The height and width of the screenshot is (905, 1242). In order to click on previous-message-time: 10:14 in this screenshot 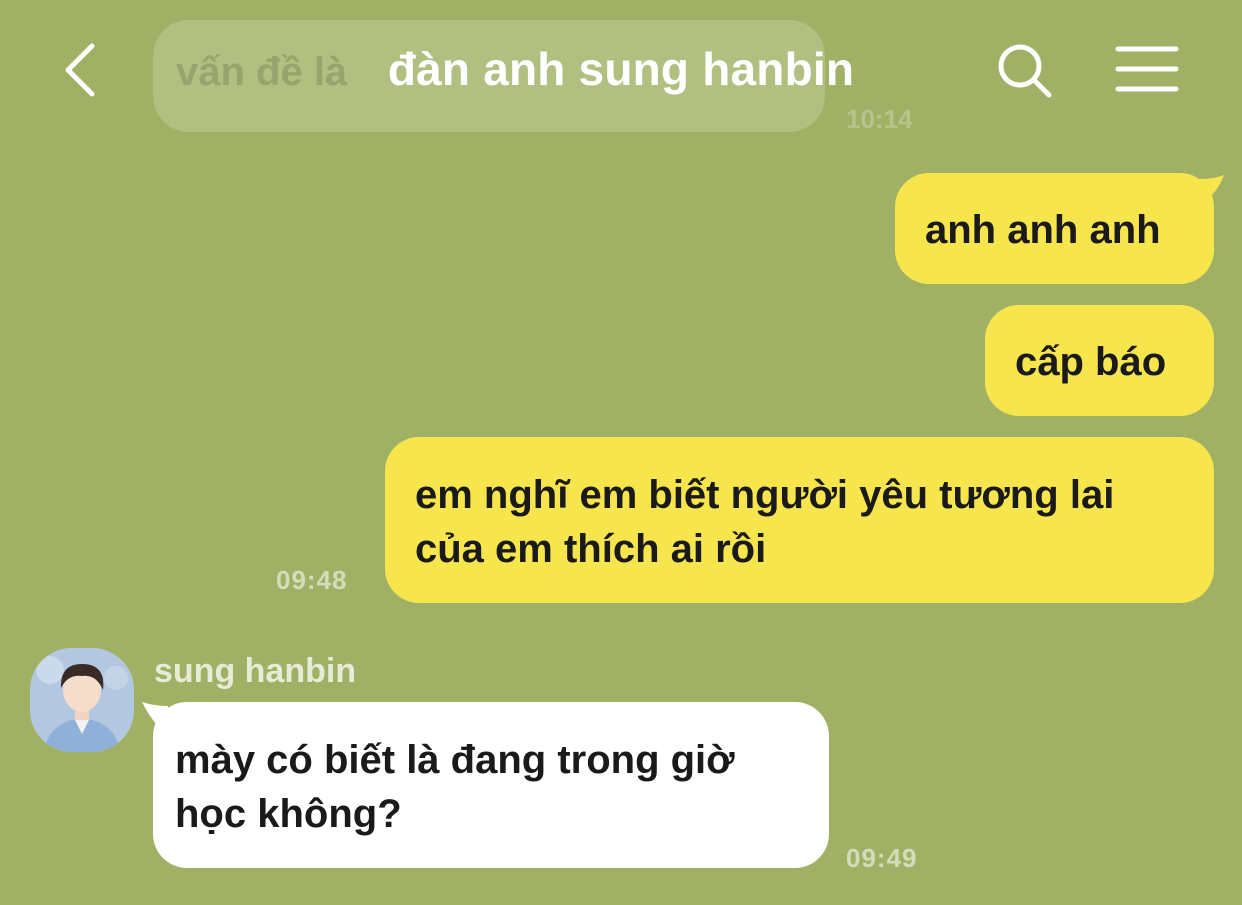, I will do `click(879, 119)`.